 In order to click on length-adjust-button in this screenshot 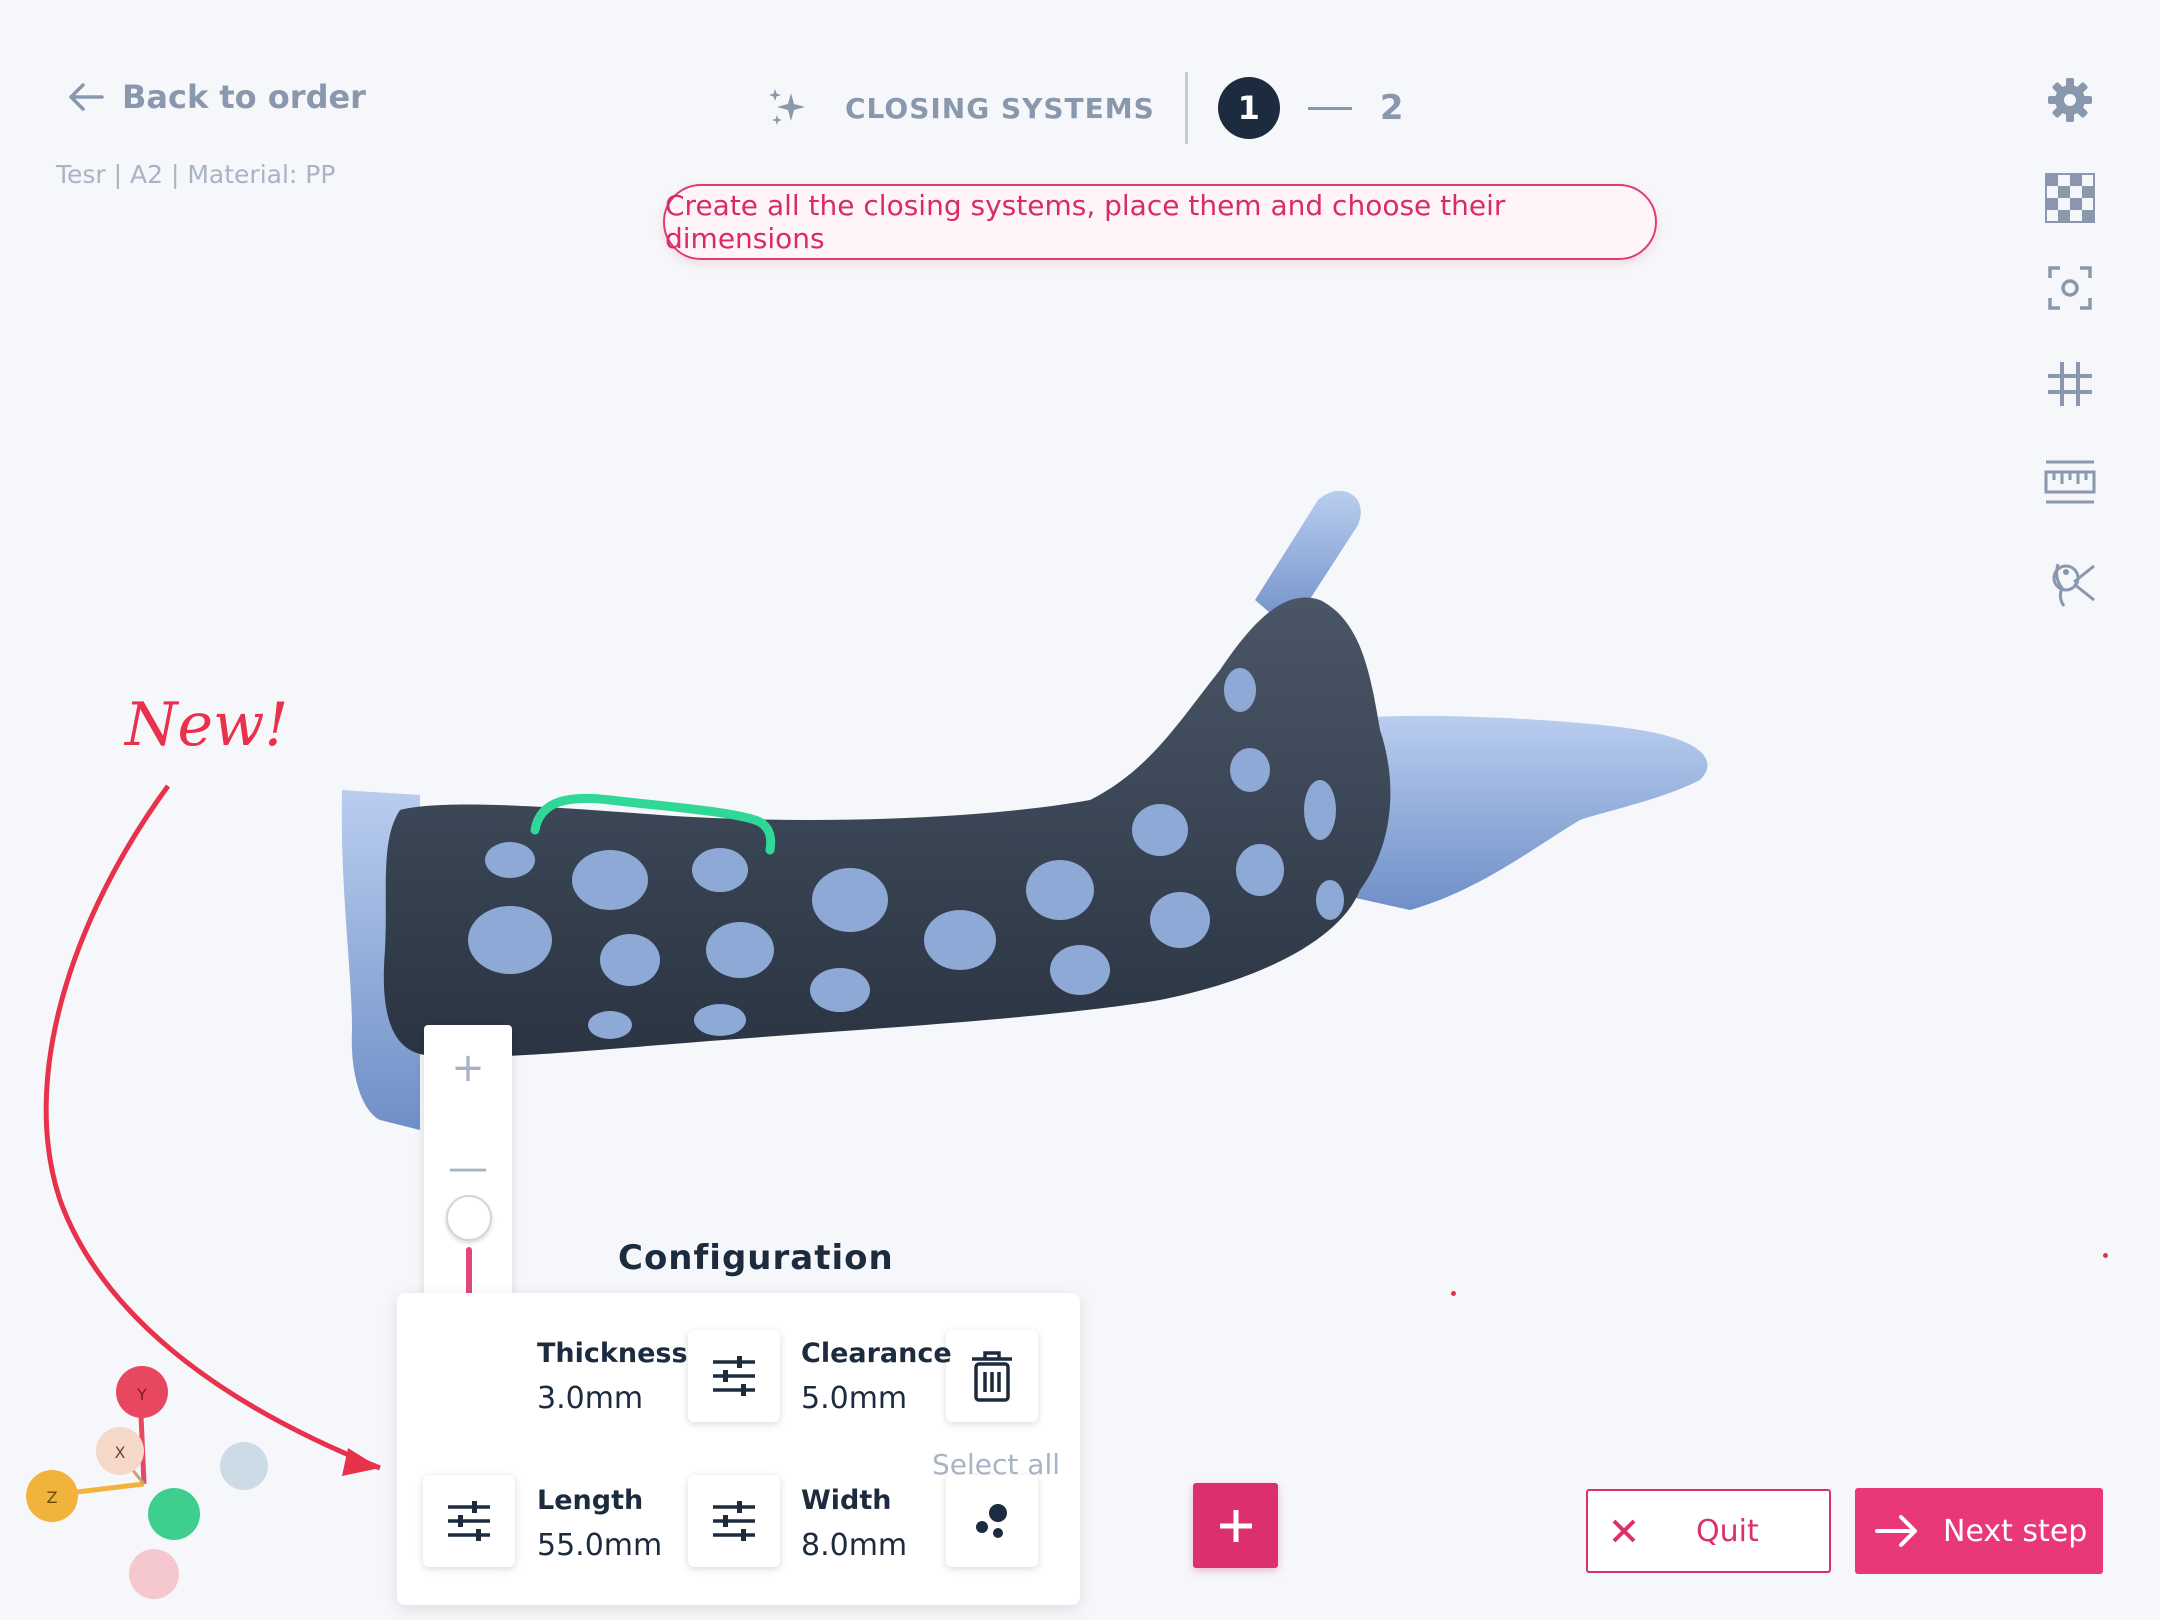, I will do `click(469, 1521)`.